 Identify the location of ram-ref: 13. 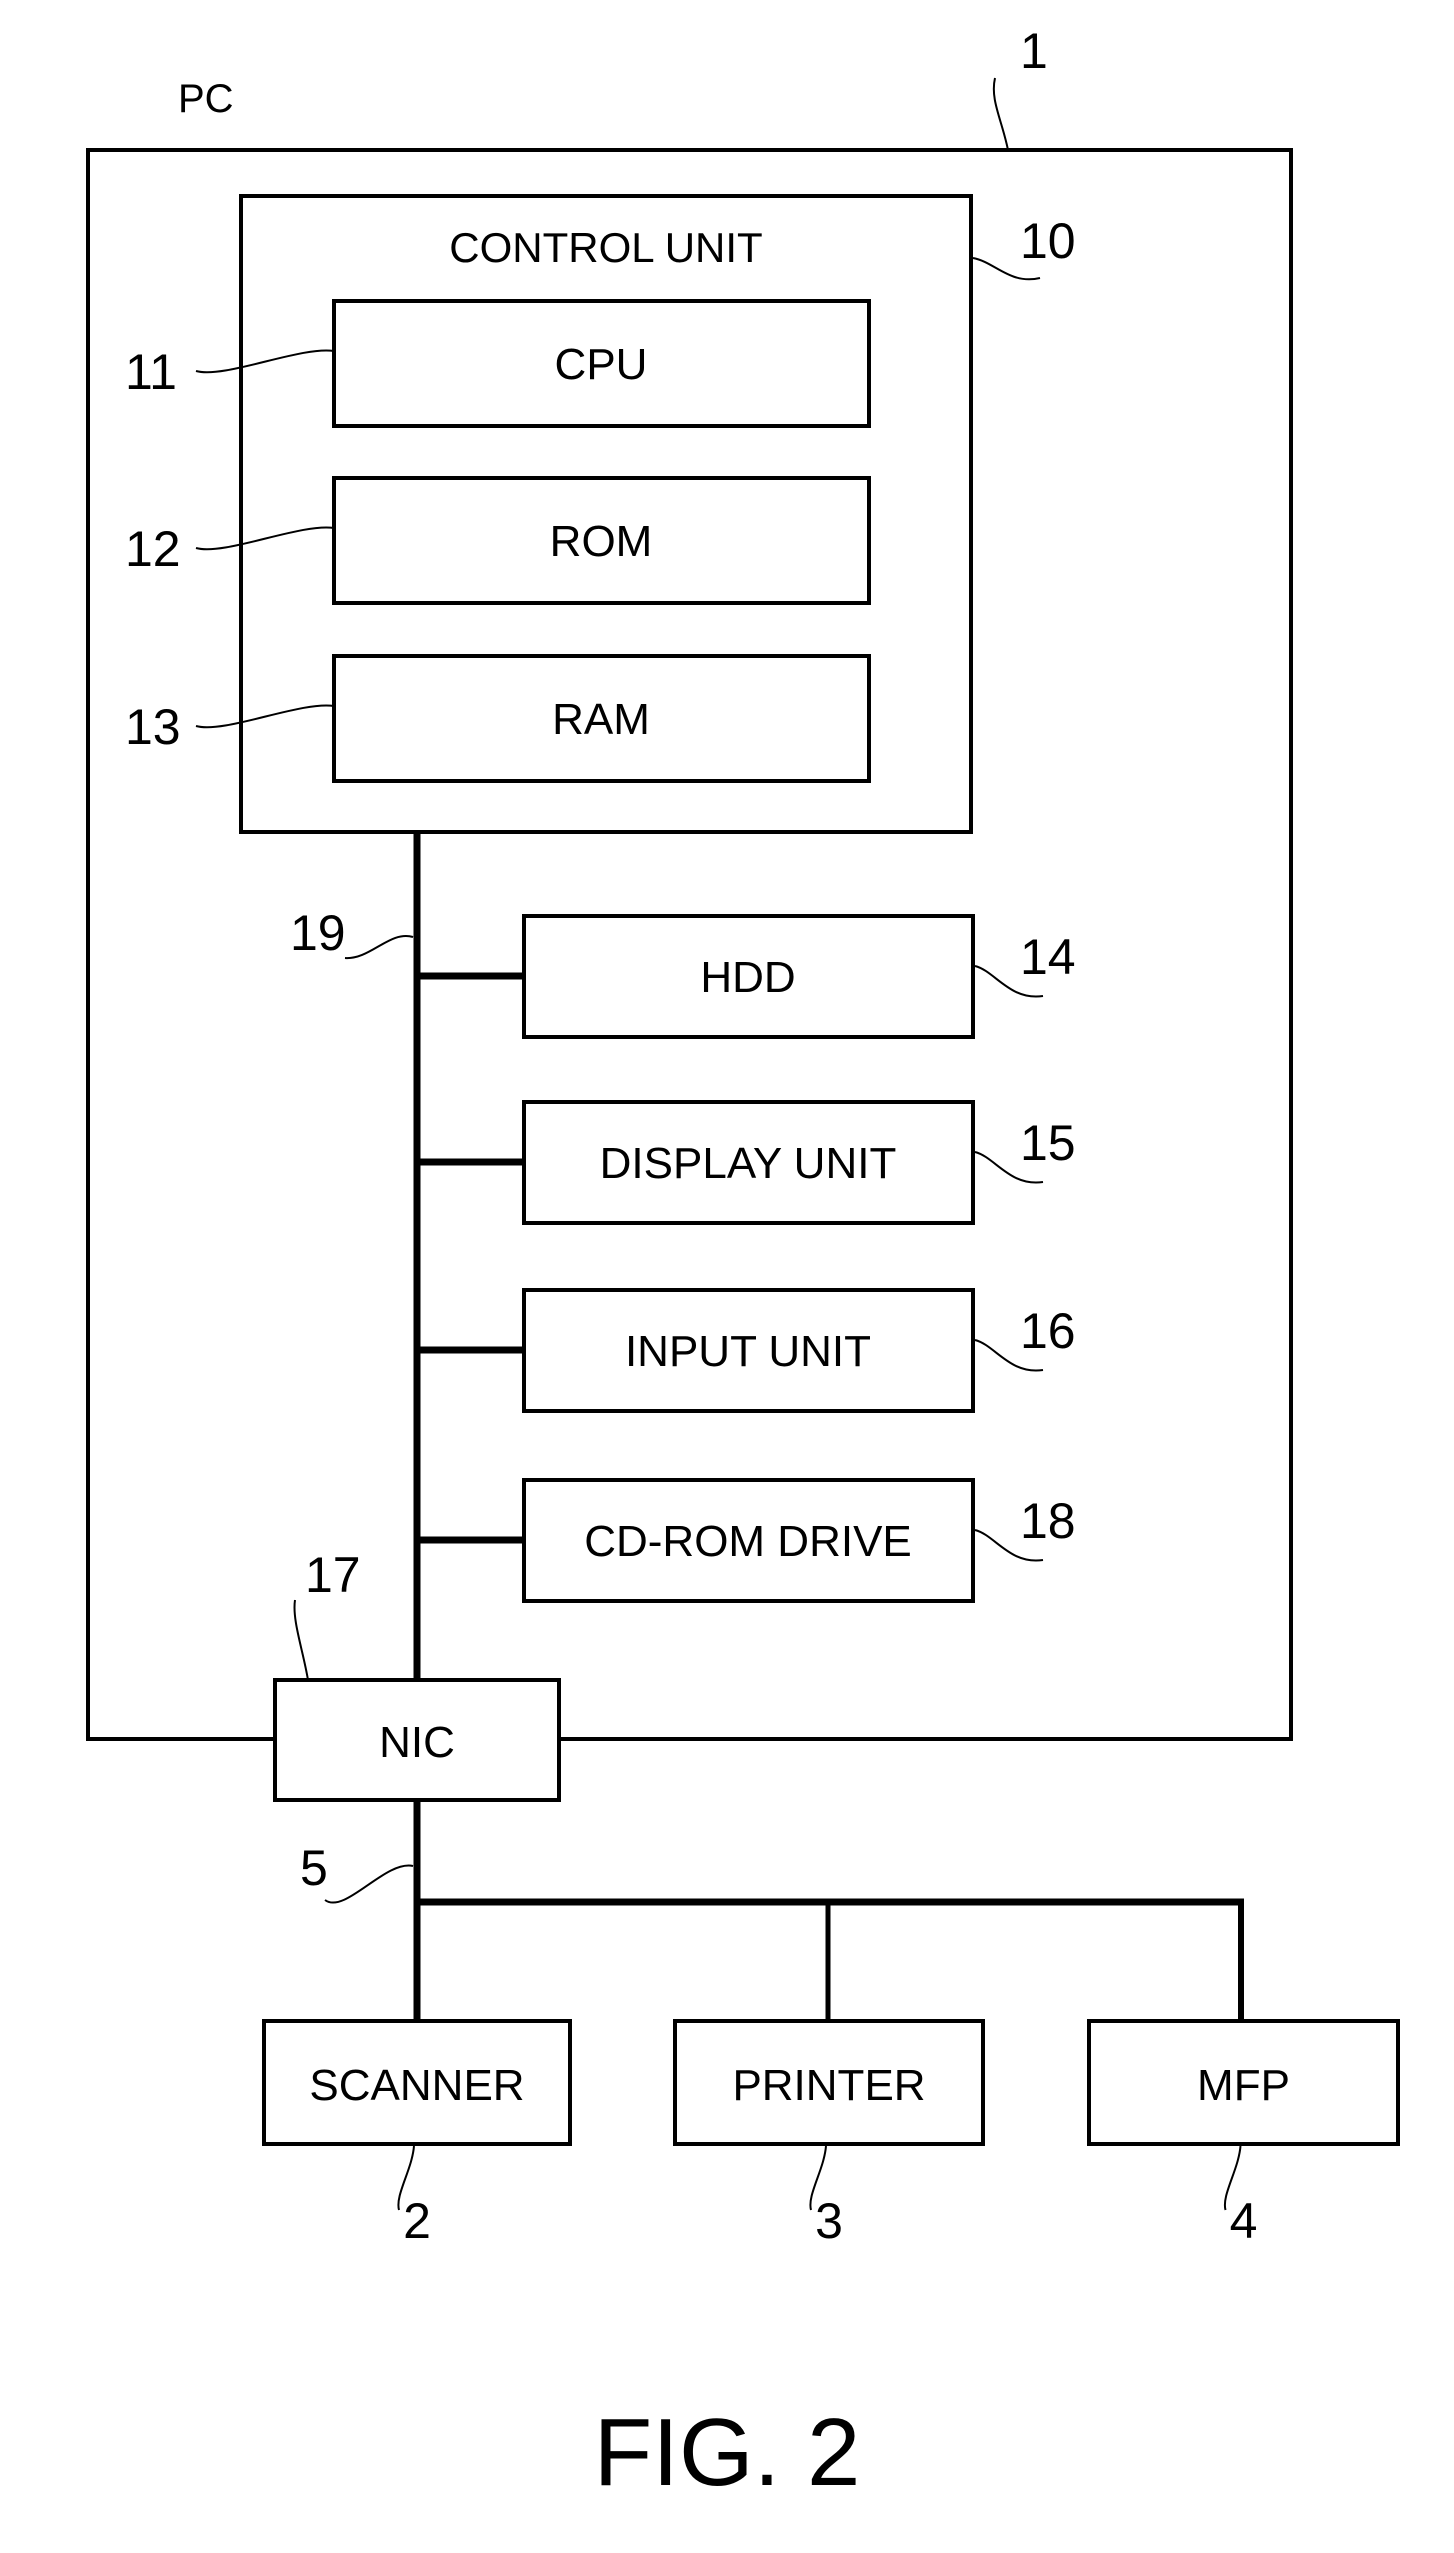
(153, 727).